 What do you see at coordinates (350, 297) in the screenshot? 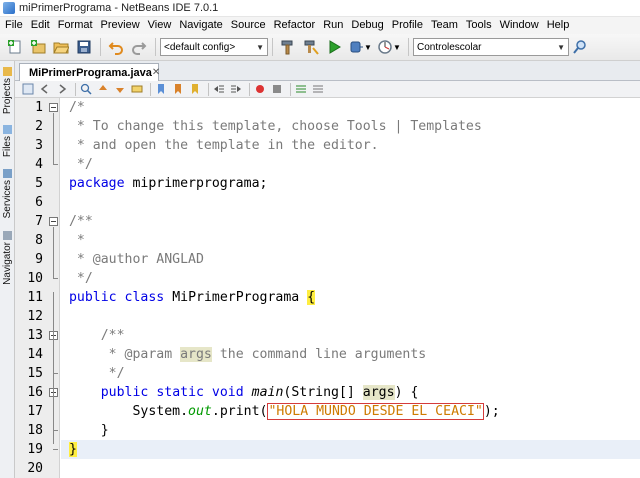
I see `code-line: public class MiPrimerPrograma {` at bounding box center [350, 297].